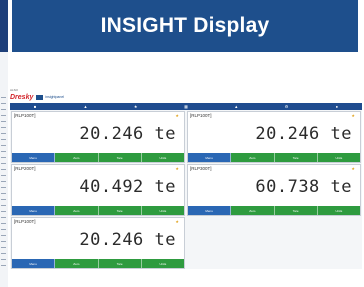  What do you see at coordinates (35, 106) in the screenshot?
I see `menu-icon: ■` at bounding box center [35, 106].